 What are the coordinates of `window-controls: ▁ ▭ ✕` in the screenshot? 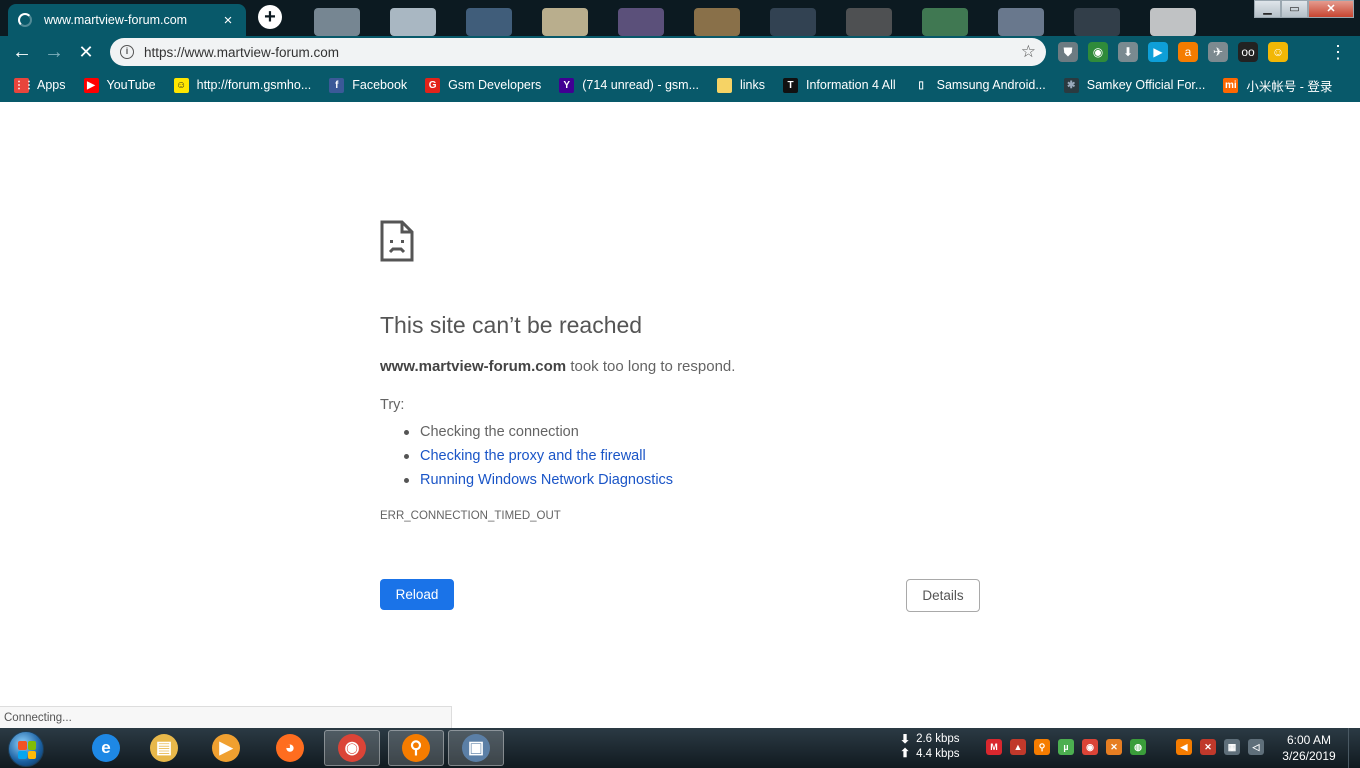 It's located at (1304, 9).